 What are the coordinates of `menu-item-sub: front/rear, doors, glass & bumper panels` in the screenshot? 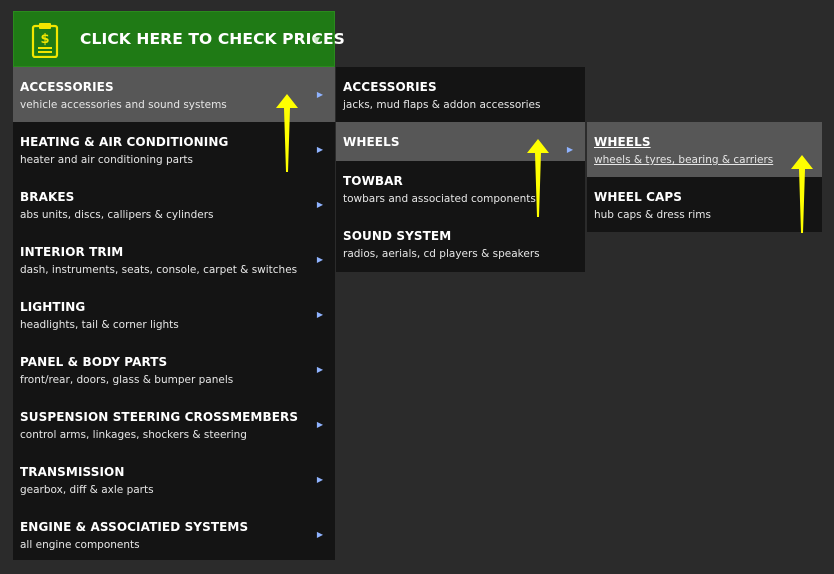 It's located at (127, 380).